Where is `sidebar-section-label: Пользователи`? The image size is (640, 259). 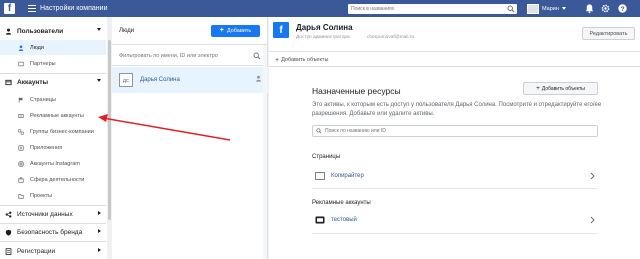 sidebar-section-label: Пользователи is located at coordinates (40, 31).